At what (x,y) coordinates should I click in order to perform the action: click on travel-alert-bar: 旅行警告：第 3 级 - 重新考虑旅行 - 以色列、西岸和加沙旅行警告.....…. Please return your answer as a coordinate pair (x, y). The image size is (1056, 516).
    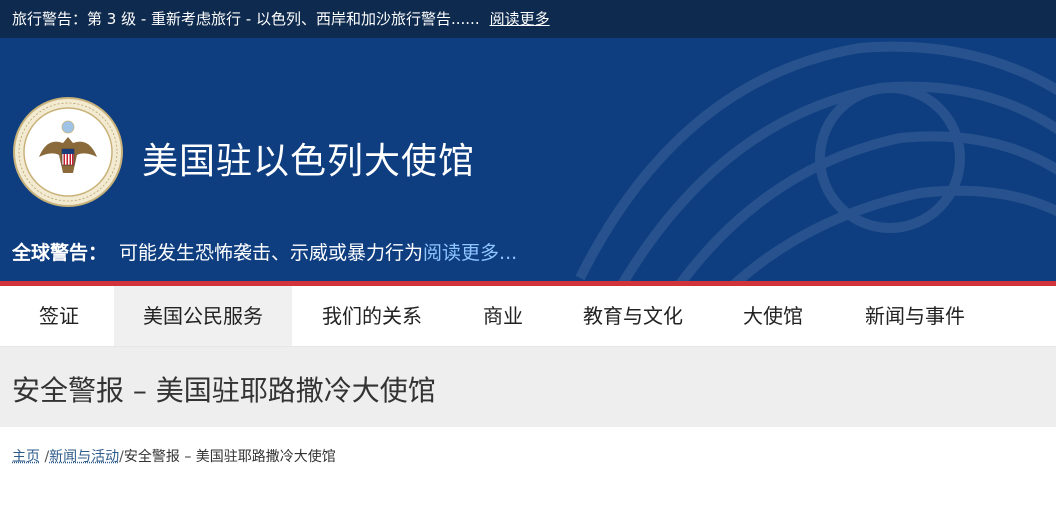
    Looking at the image, I should click on (528, 19).